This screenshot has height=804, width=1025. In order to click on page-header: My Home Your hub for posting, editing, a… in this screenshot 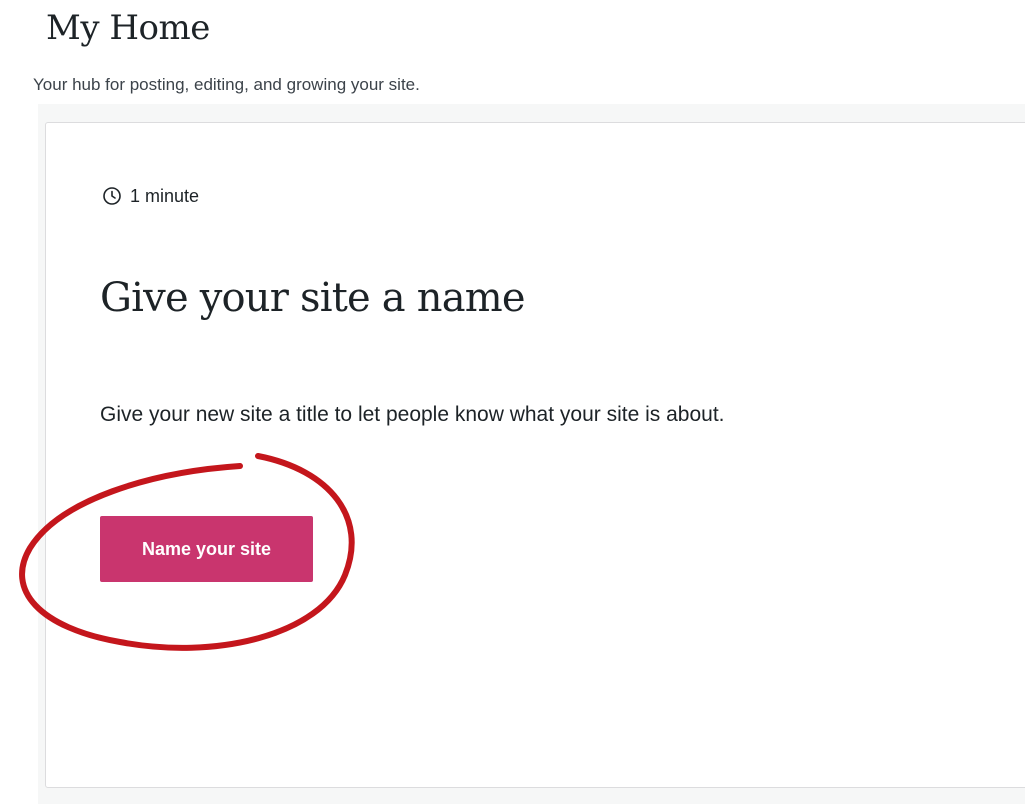, I will do `click(512, 60)`.